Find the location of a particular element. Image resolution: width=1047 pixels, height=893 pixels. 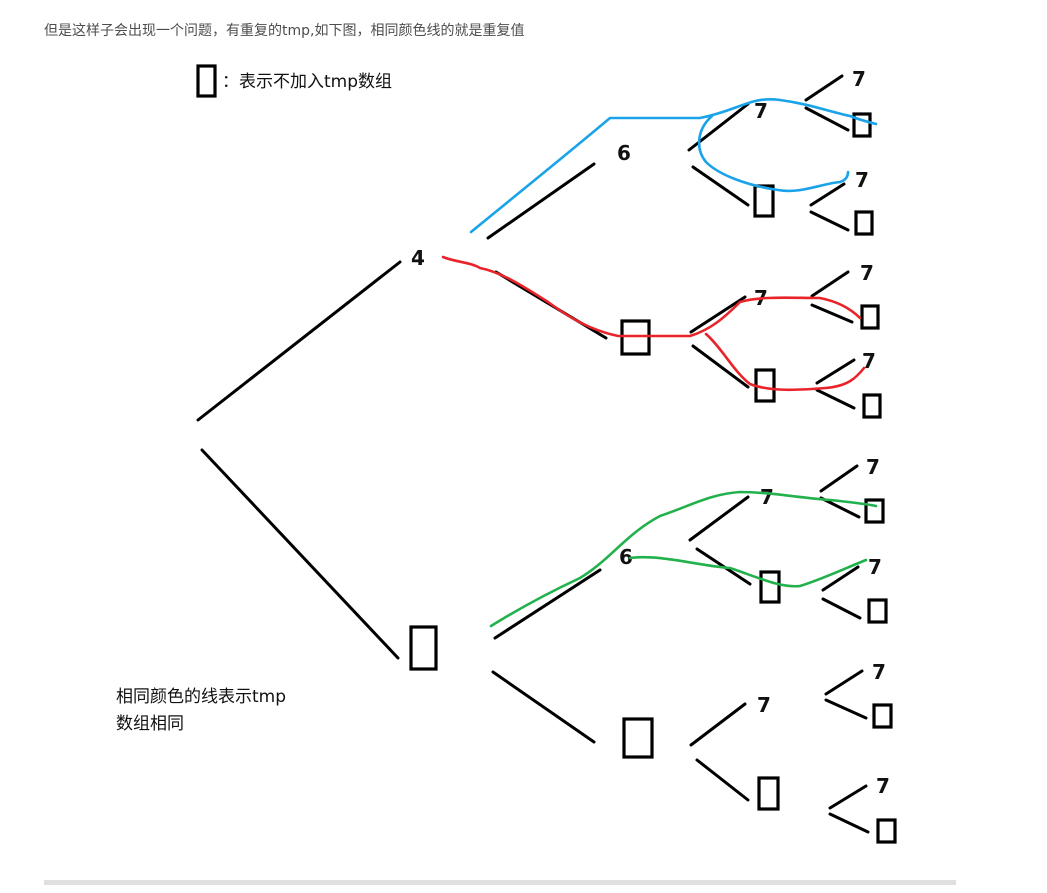

edge-boxroot-box is located at coordinates (543, 707).